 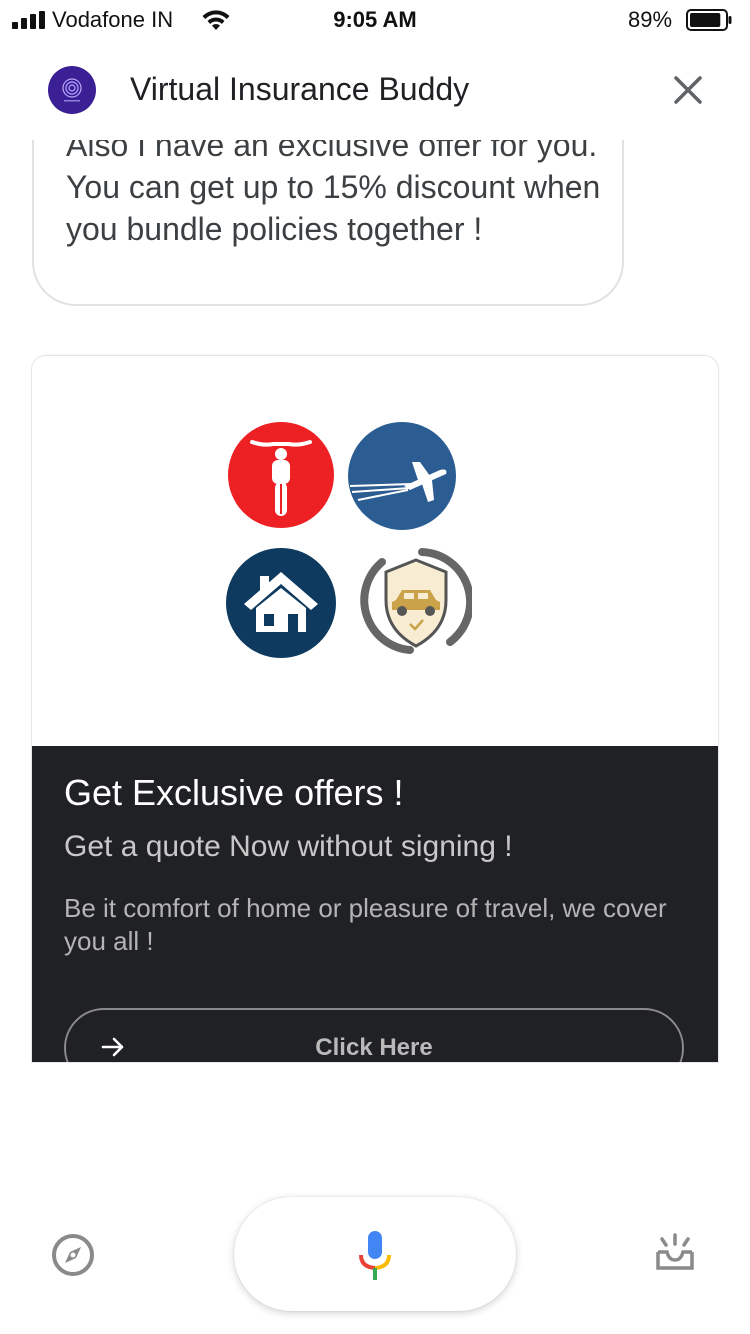 I want to click on microphone-icon, so click(x=375, y=1255).